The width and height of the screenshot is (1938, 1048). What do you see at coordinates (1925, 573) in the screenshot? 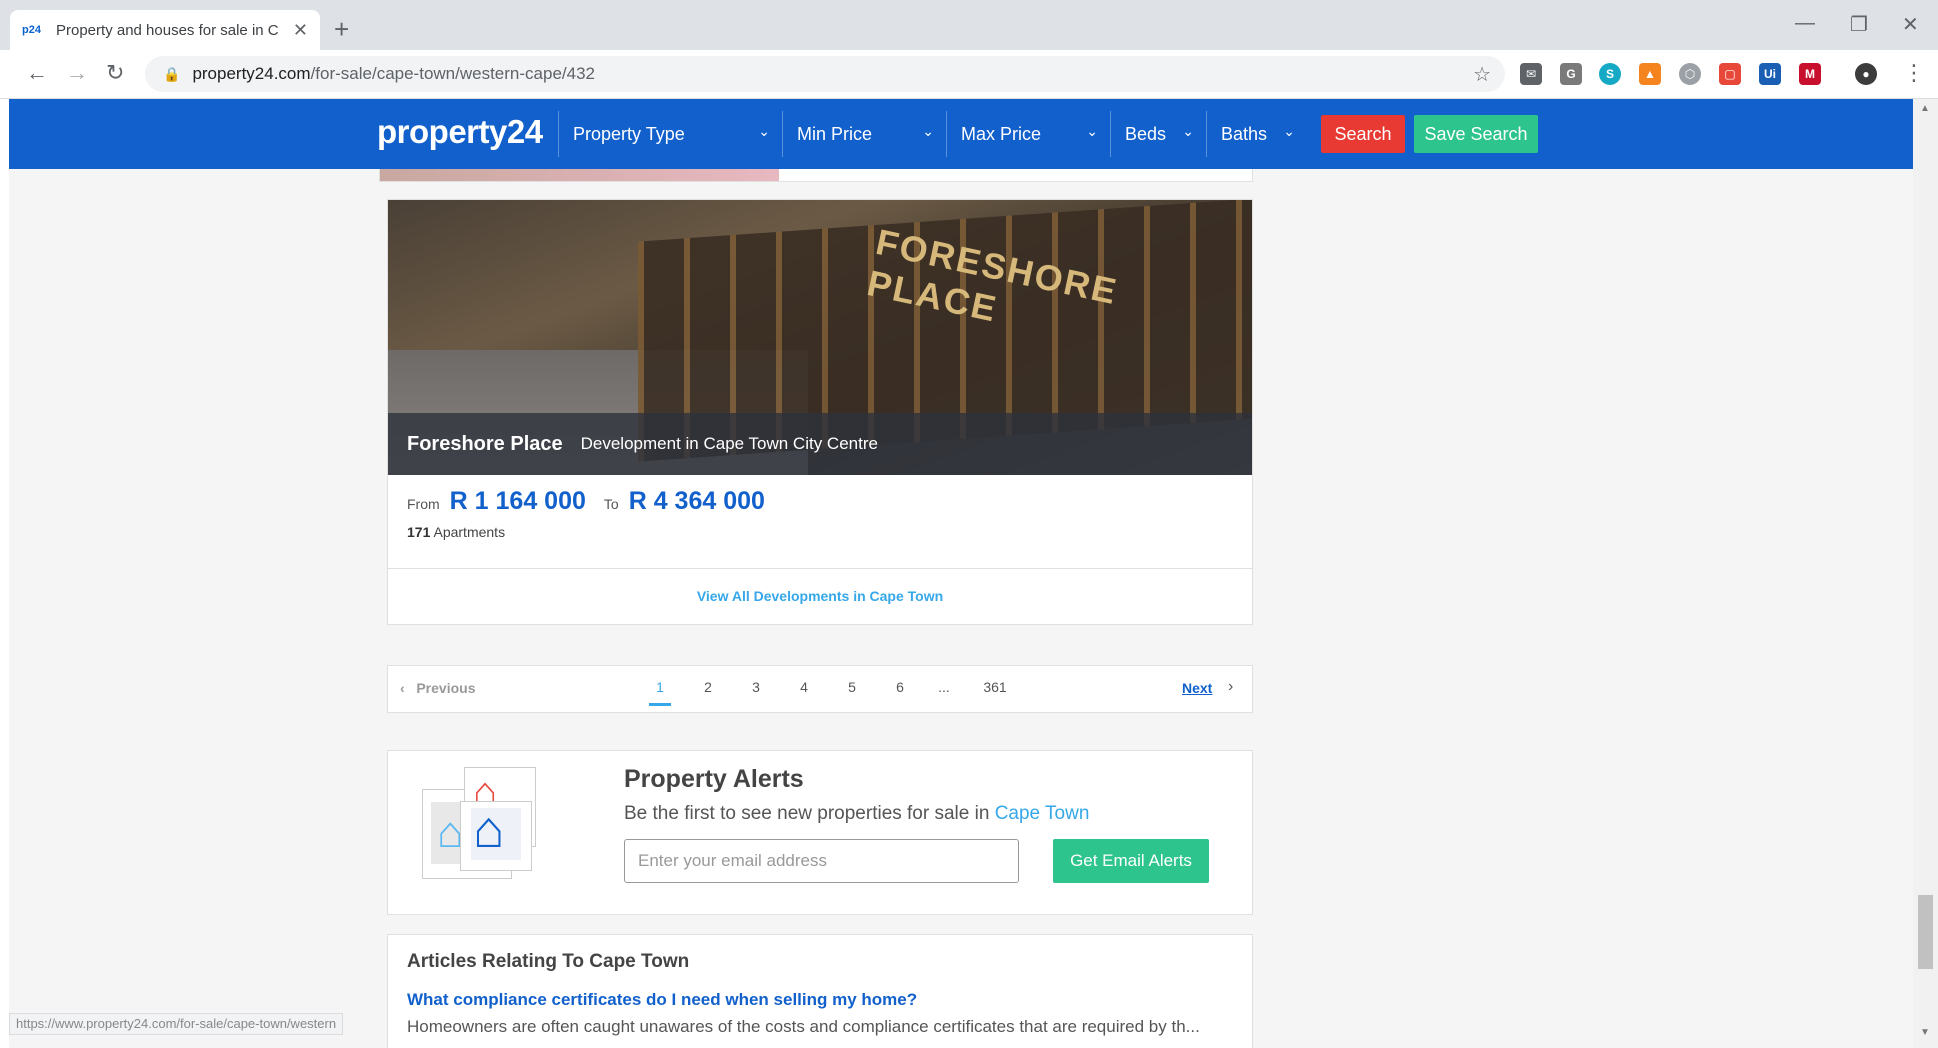
I see `scrollbar: ▲ ▼` at bounding box center [1925, 573].